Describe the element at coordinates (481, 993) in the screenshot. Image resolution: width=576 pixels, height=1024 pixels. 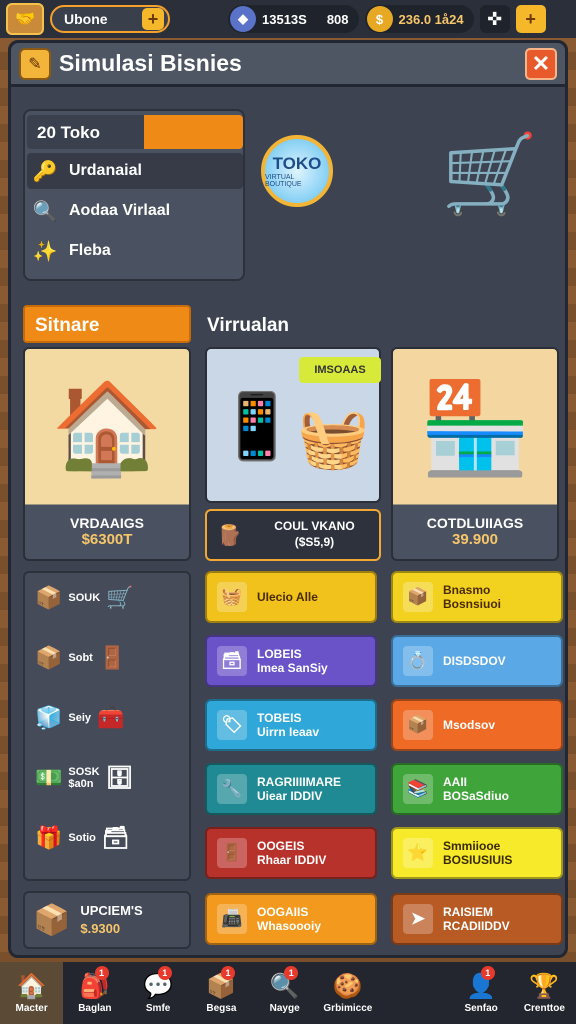
I see `nav-item: 👤 Senfao 1` at that location.